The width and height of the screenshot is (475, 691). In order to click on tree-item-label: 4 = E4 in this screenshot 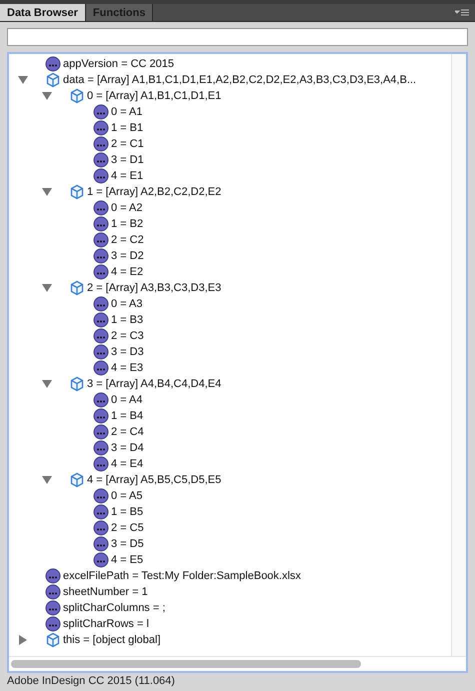, I will do `click(127, 464)`.